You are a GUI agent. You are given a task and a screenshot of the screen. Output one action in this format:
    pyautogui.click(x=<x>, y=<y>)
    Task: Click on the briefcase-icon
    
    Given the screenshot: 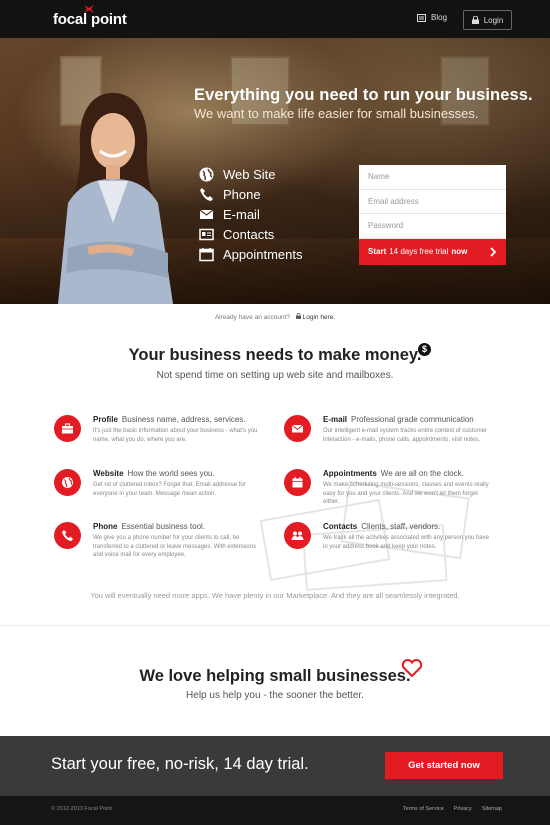 What is the action you would take?
    pyautogui.click(x=67, y=428)
    